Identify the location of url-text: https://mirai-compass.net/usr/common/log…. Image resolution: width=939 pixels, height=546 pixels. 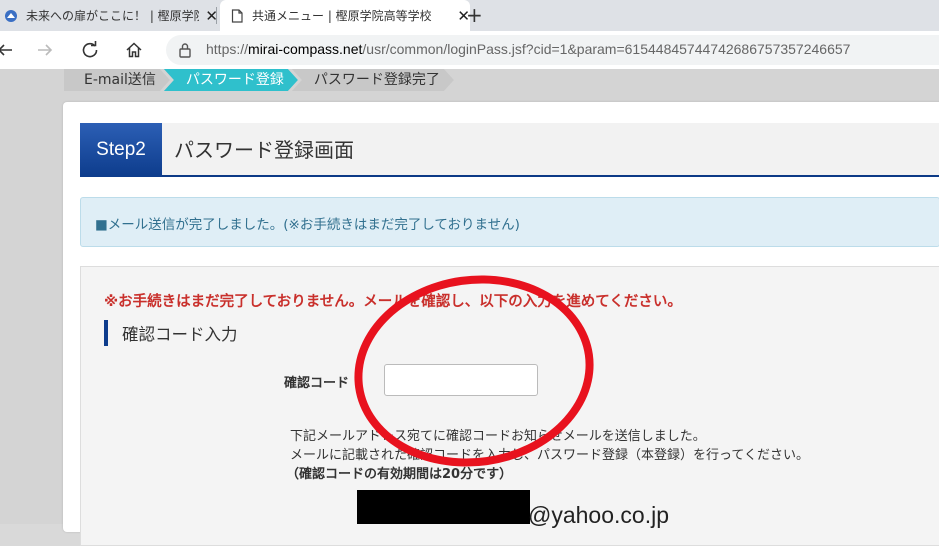
(528, 49).